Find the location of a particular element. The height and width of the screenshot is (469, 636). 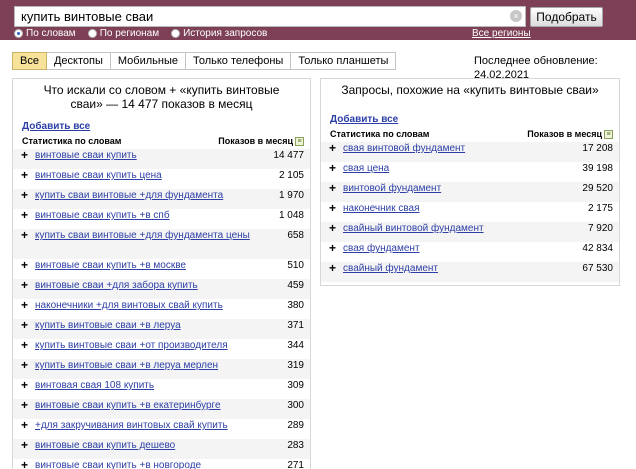

search-mode-group: По словам По регионам История запросов is located at coordinates (140, 33).